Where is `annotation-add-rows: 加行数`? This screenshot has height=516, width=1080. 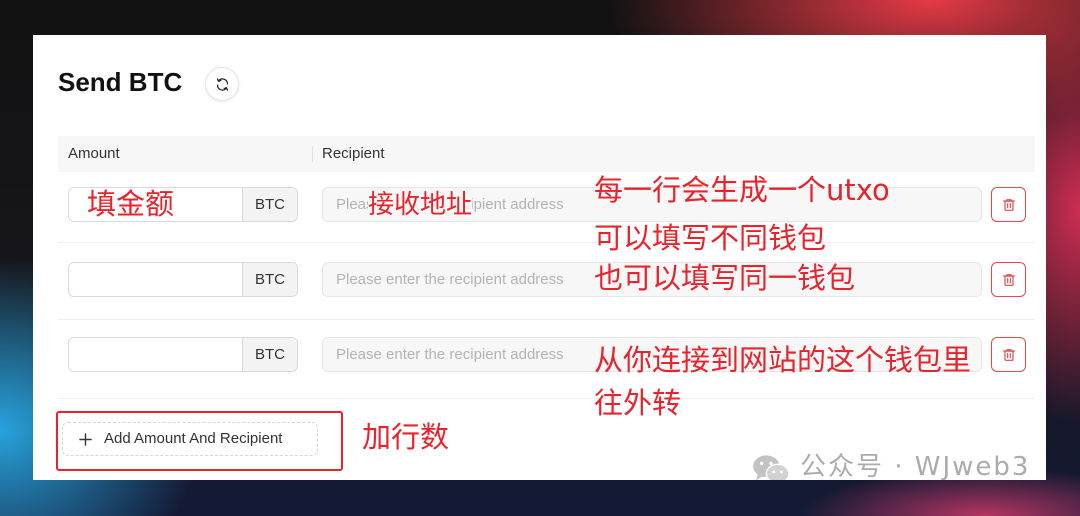 annotation-add-rows: 加行数 is located at coordinates (406, 437).